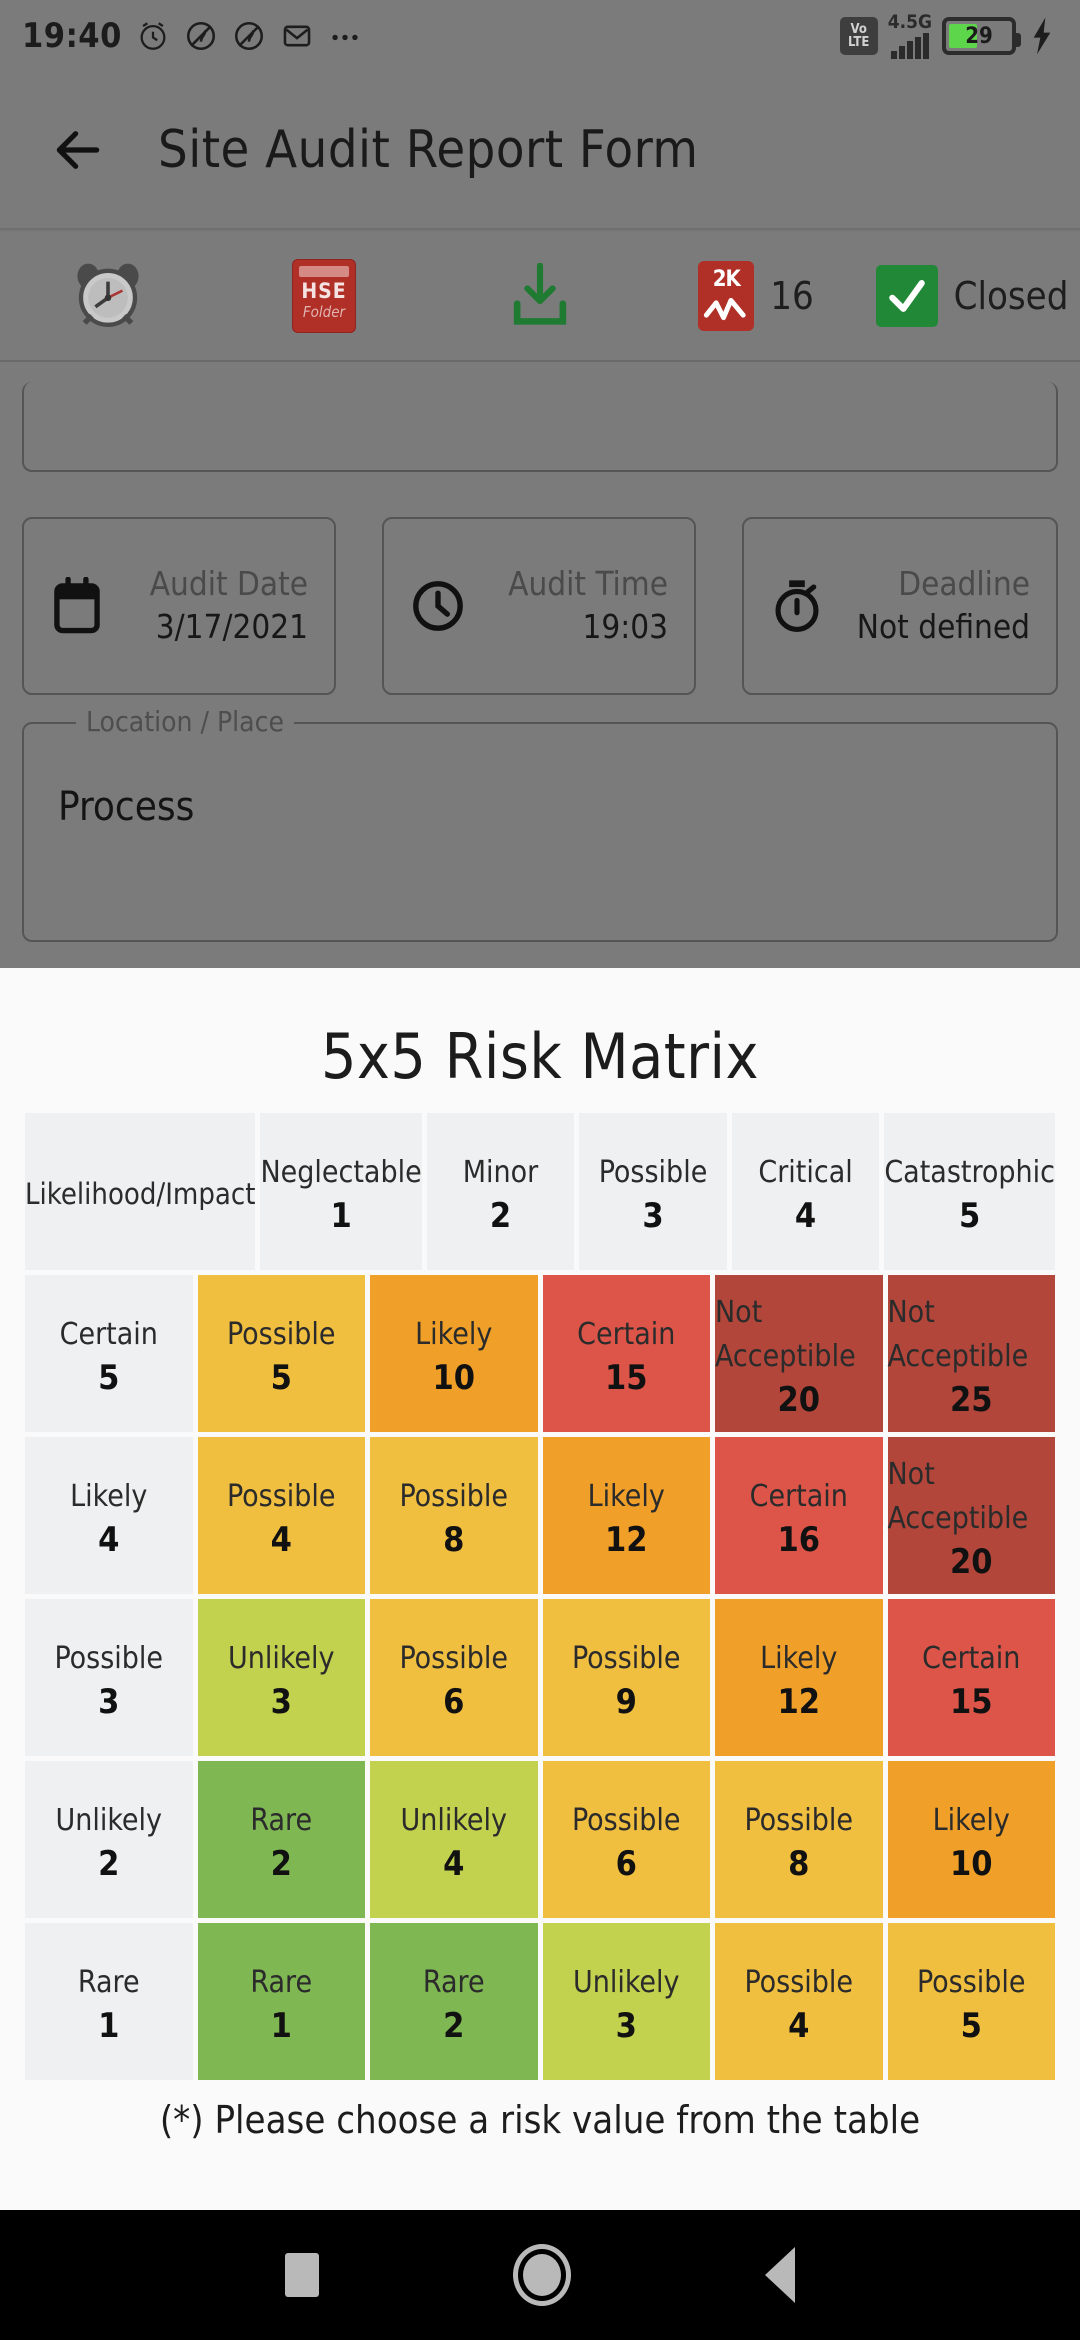  Describe the element at coordinates (500, 1191) in the screenshot. I see `matrix-column-header: Minor 2` at that location.